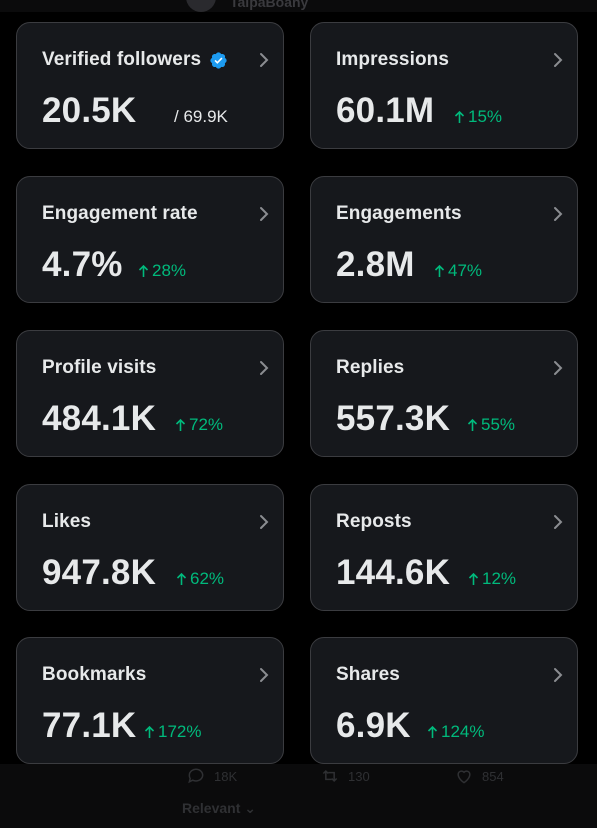 This screenshot has height=828, width=597. Describe the element at coordinates (201, 6) in the screenshot. I see `avatar` at that location.